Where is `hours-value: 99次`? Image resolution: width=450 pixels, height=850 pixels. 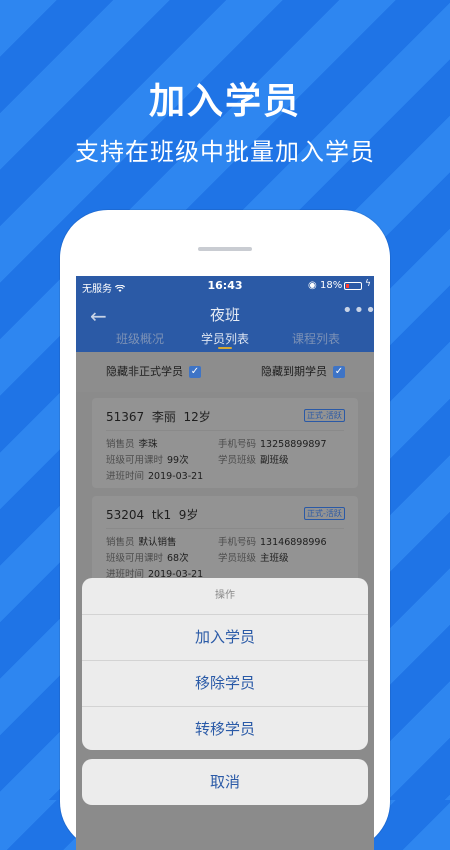 hours-value: 99次 is located at coordinates (178, 460).